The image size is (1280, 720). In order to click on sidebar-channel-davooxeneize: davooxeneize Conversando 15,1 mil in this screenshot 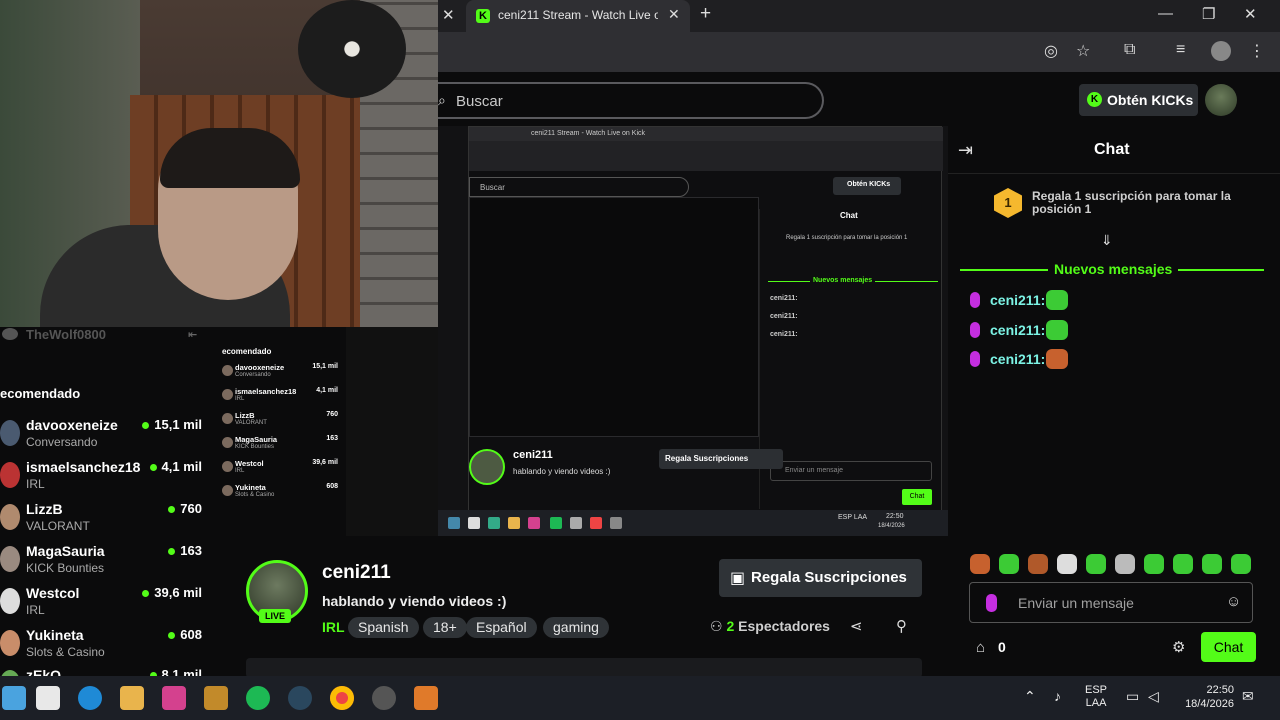, I will do `click(110, 434)`.